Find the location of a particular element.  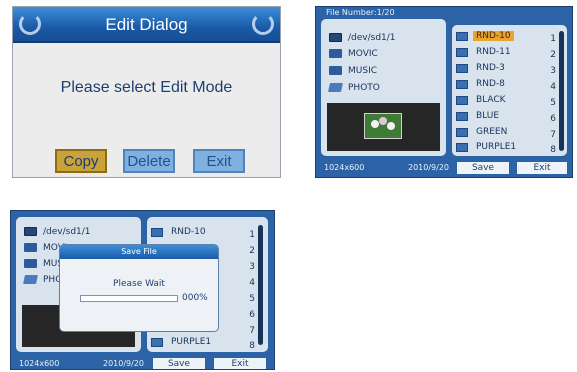

edit-dialog-title: Edit Dialog is located at coordinates (146, 24).